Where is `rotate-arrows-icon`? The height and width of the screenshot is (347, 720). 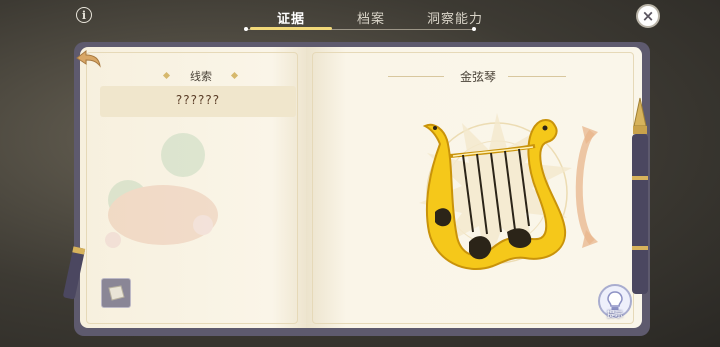
rotate-arrows-icon is located at coordinates (585, 187).